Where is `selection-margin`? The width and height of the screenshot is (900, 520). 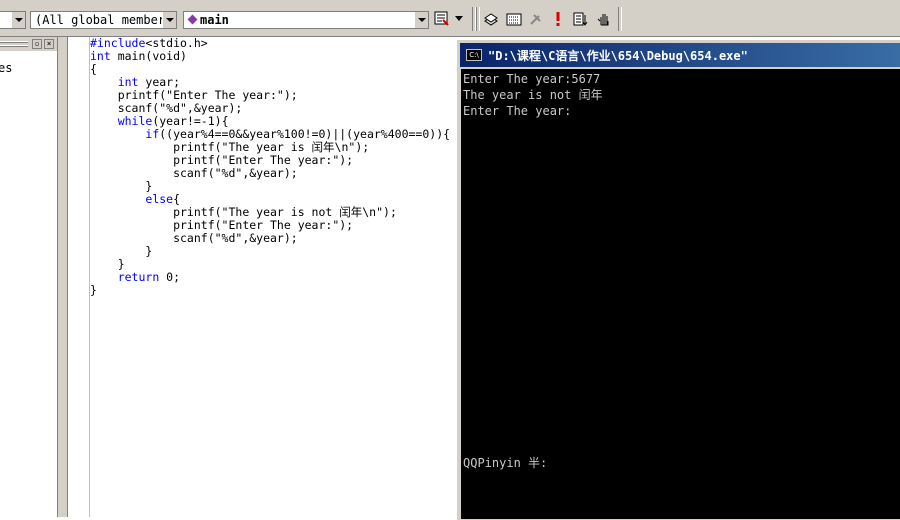 selection-margin is located at coordinates (80, 277).